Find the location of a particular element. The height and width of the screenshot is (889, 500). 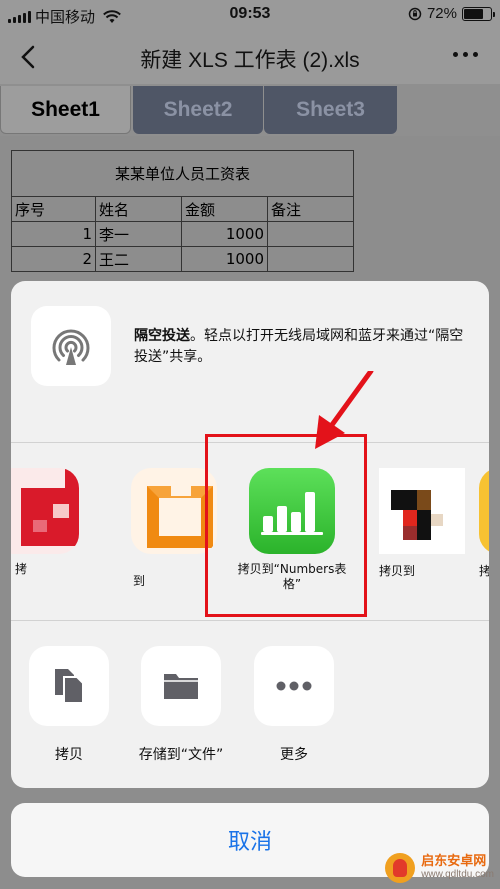

tab-sheet3: Sheet3 is located at coordinates (330, 110).